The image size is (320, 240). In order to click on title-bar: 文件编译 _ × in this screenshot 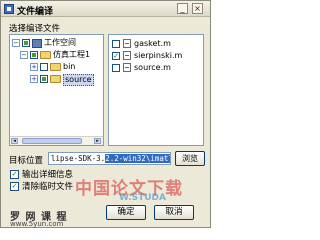, I will do `click(105, 9)`.